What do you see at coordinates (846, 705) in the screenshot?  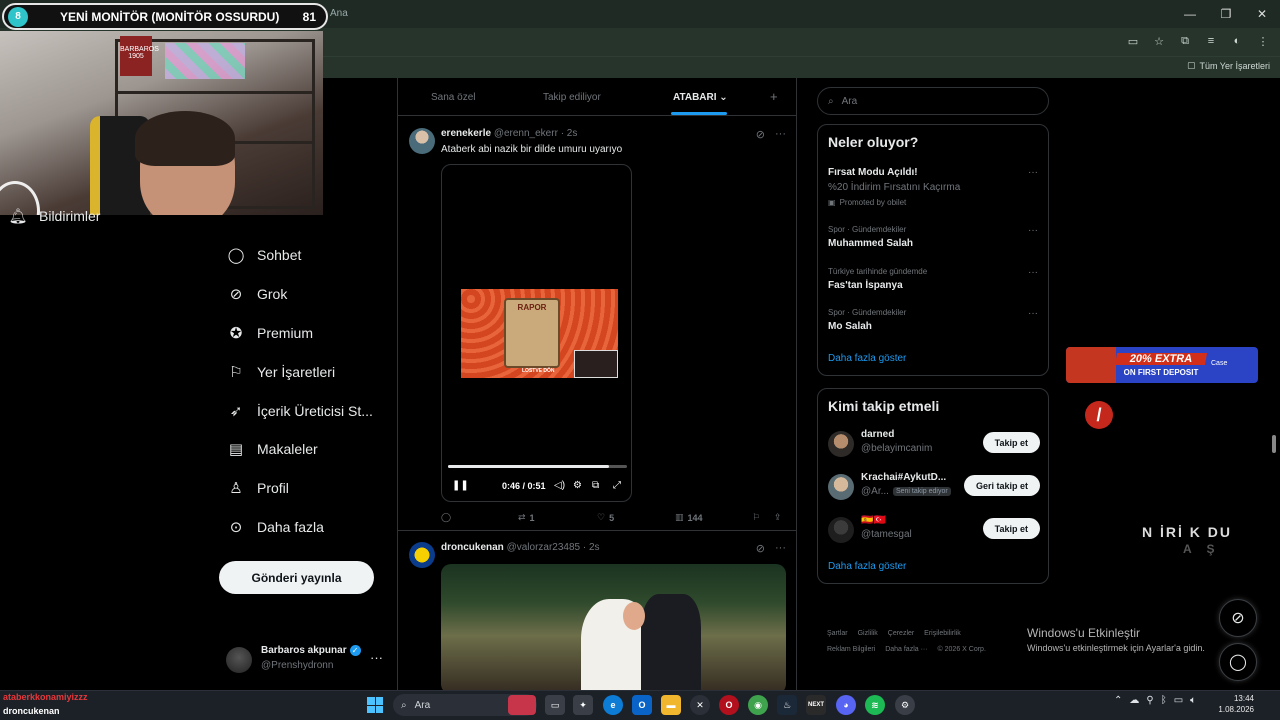 I see `discord-icon: ◕` at bounding box center [846, 705].